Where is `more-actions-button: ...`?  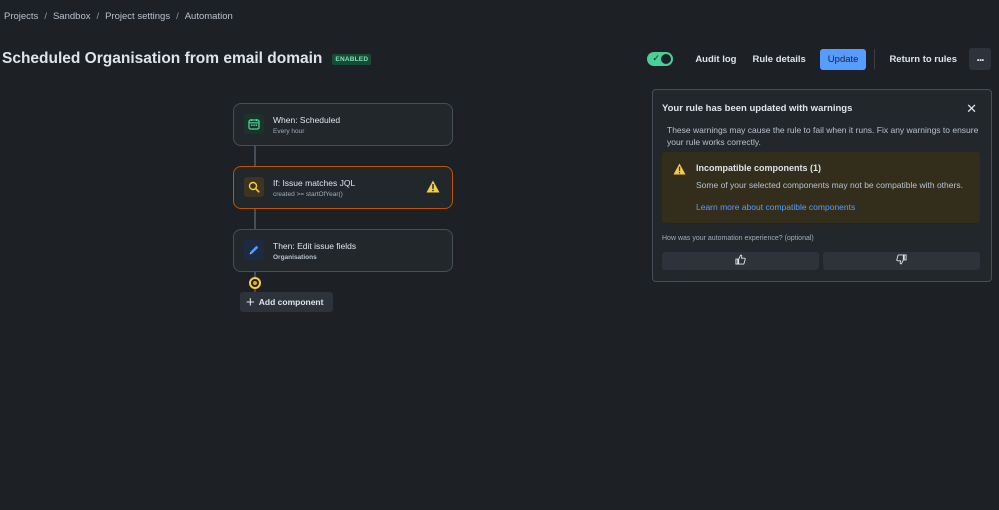
more-actions-button: ... is located at coordinates (980, 59).